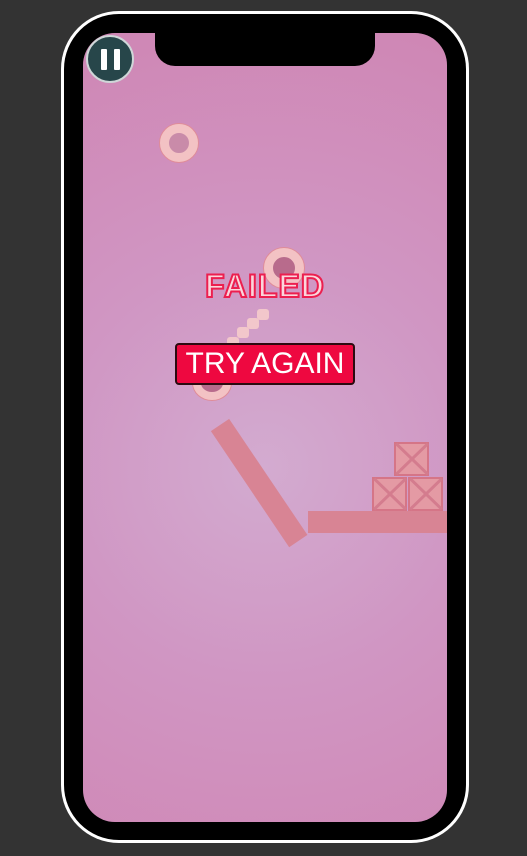 The width and height of the screenshot is (527, 856). What do you see at coordinates (104, 59) in the screenshot?
I see `pause-icon` at bounding box center [104, 59].